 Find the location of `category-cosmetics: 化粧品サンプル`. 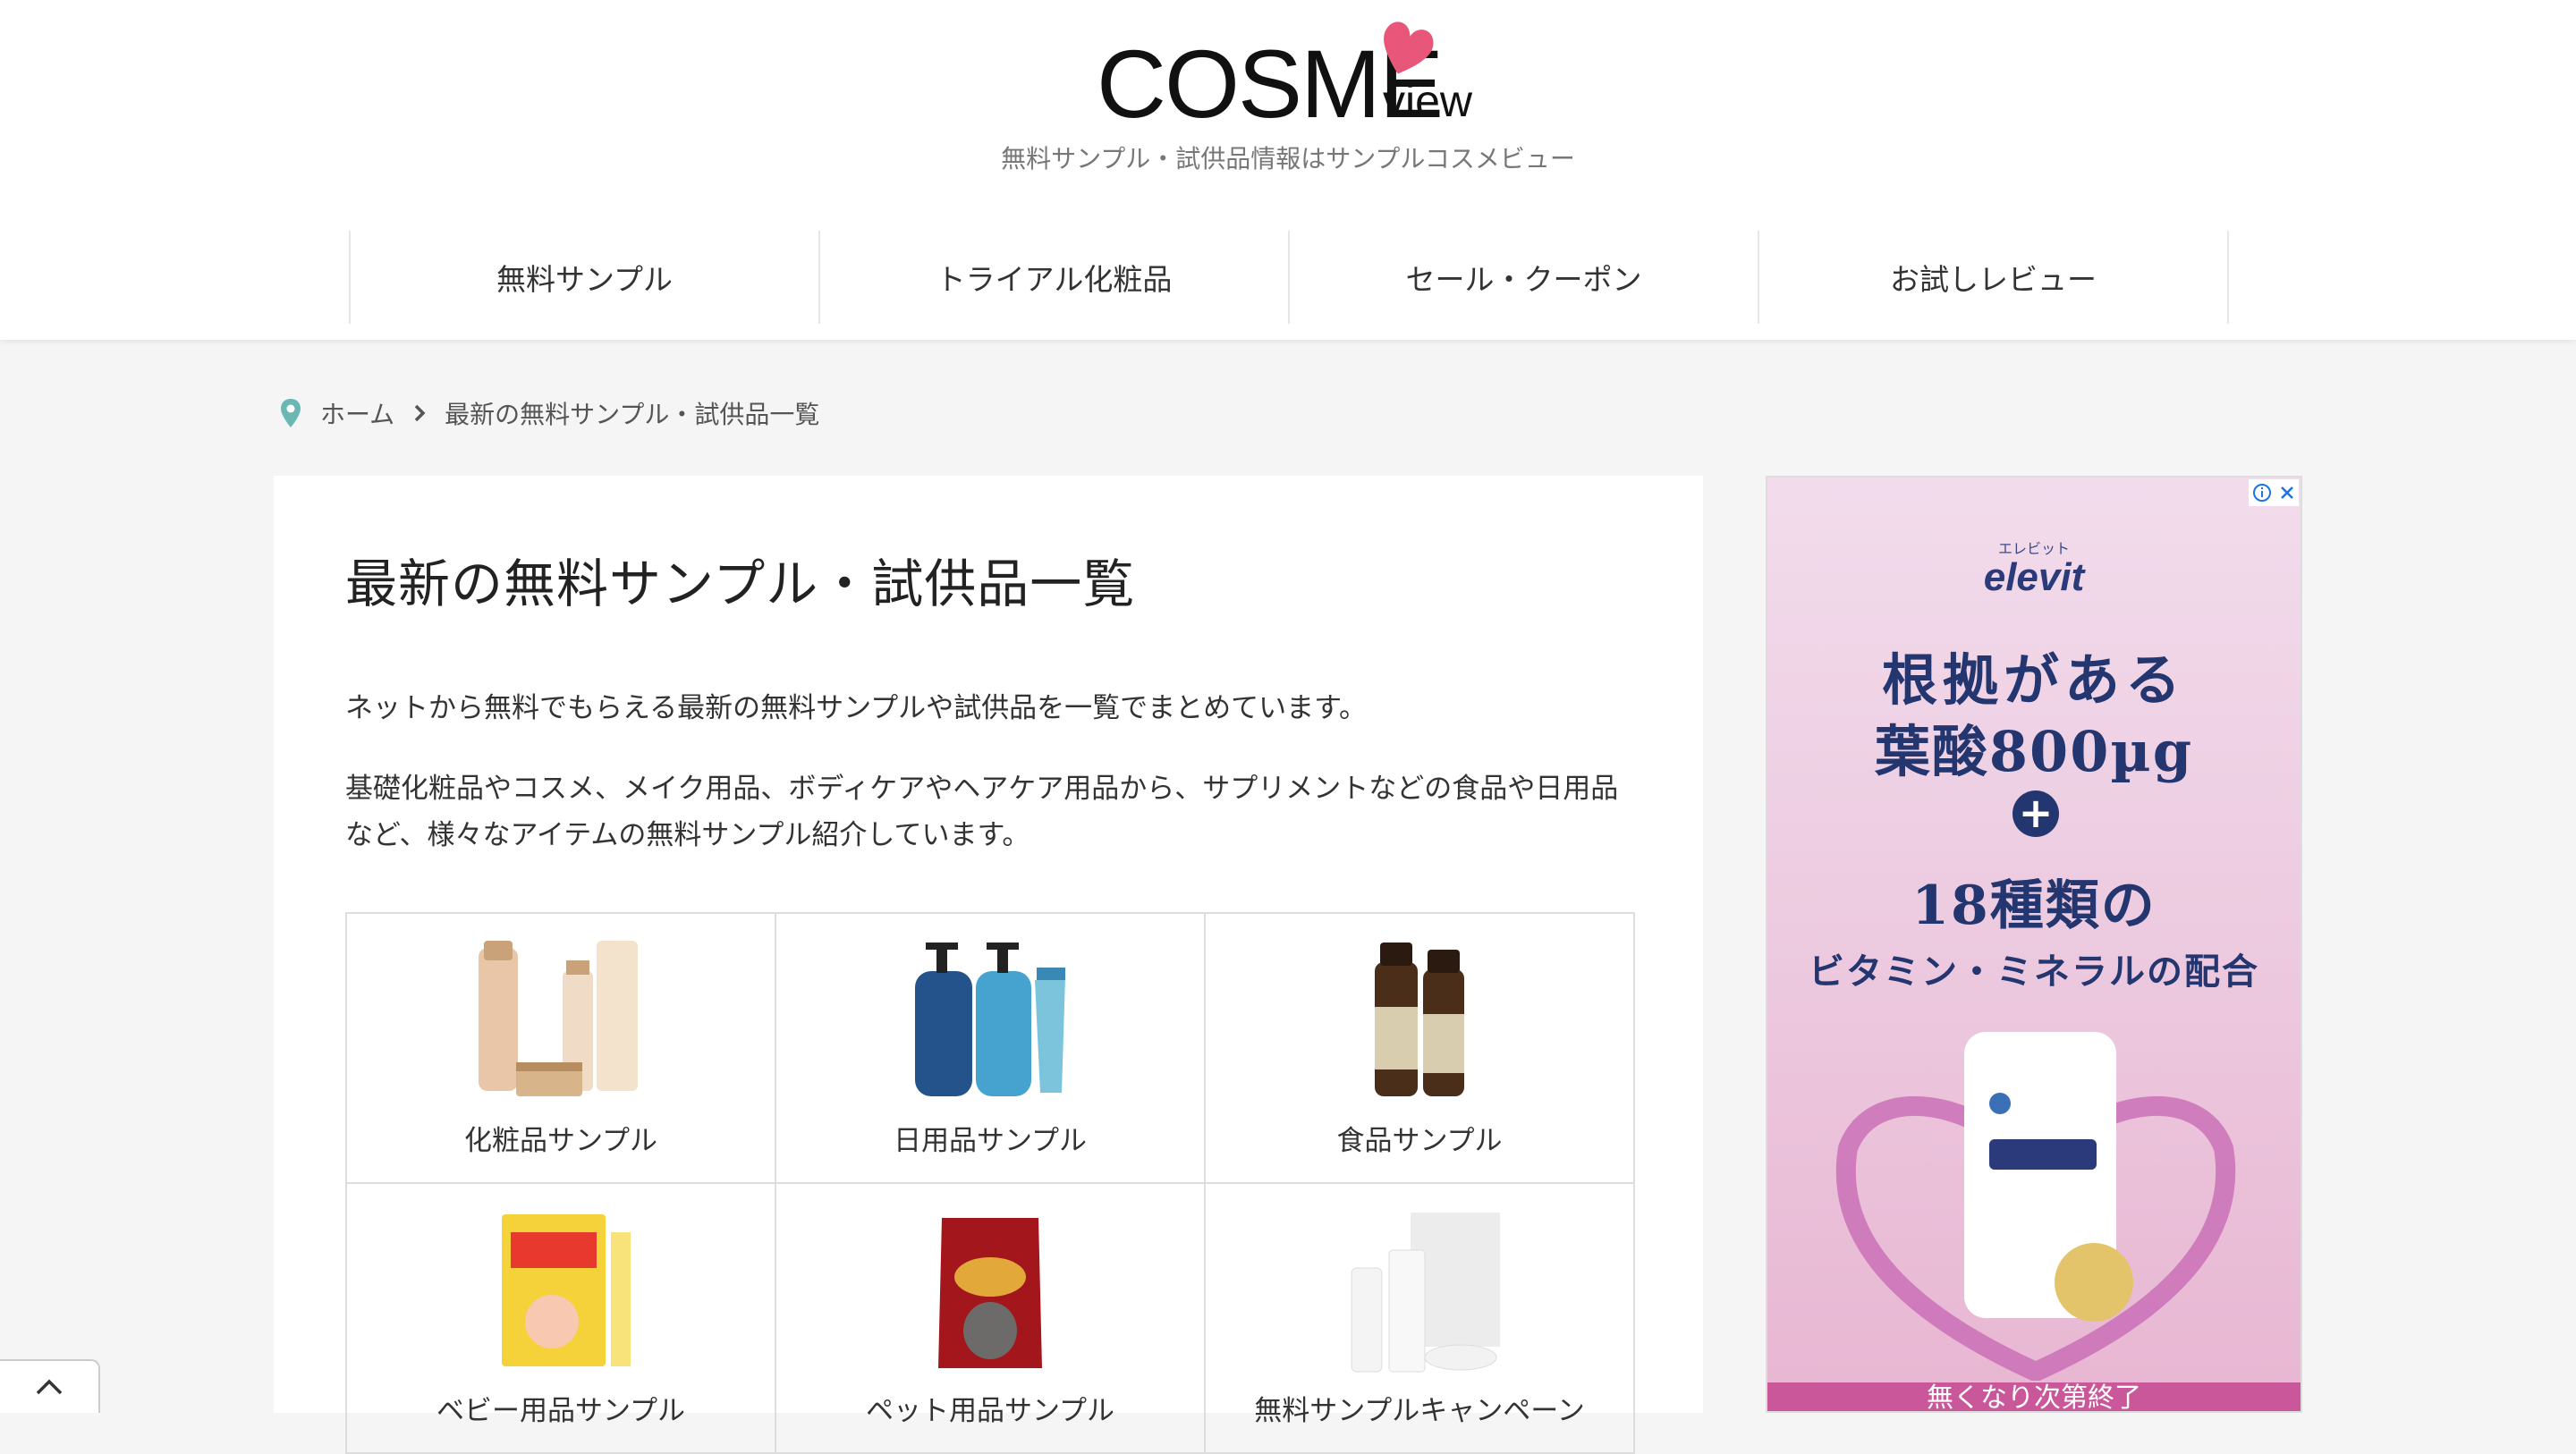

category-cosmetics: 化粧品サンプル is located at coordinates (561, 1049).